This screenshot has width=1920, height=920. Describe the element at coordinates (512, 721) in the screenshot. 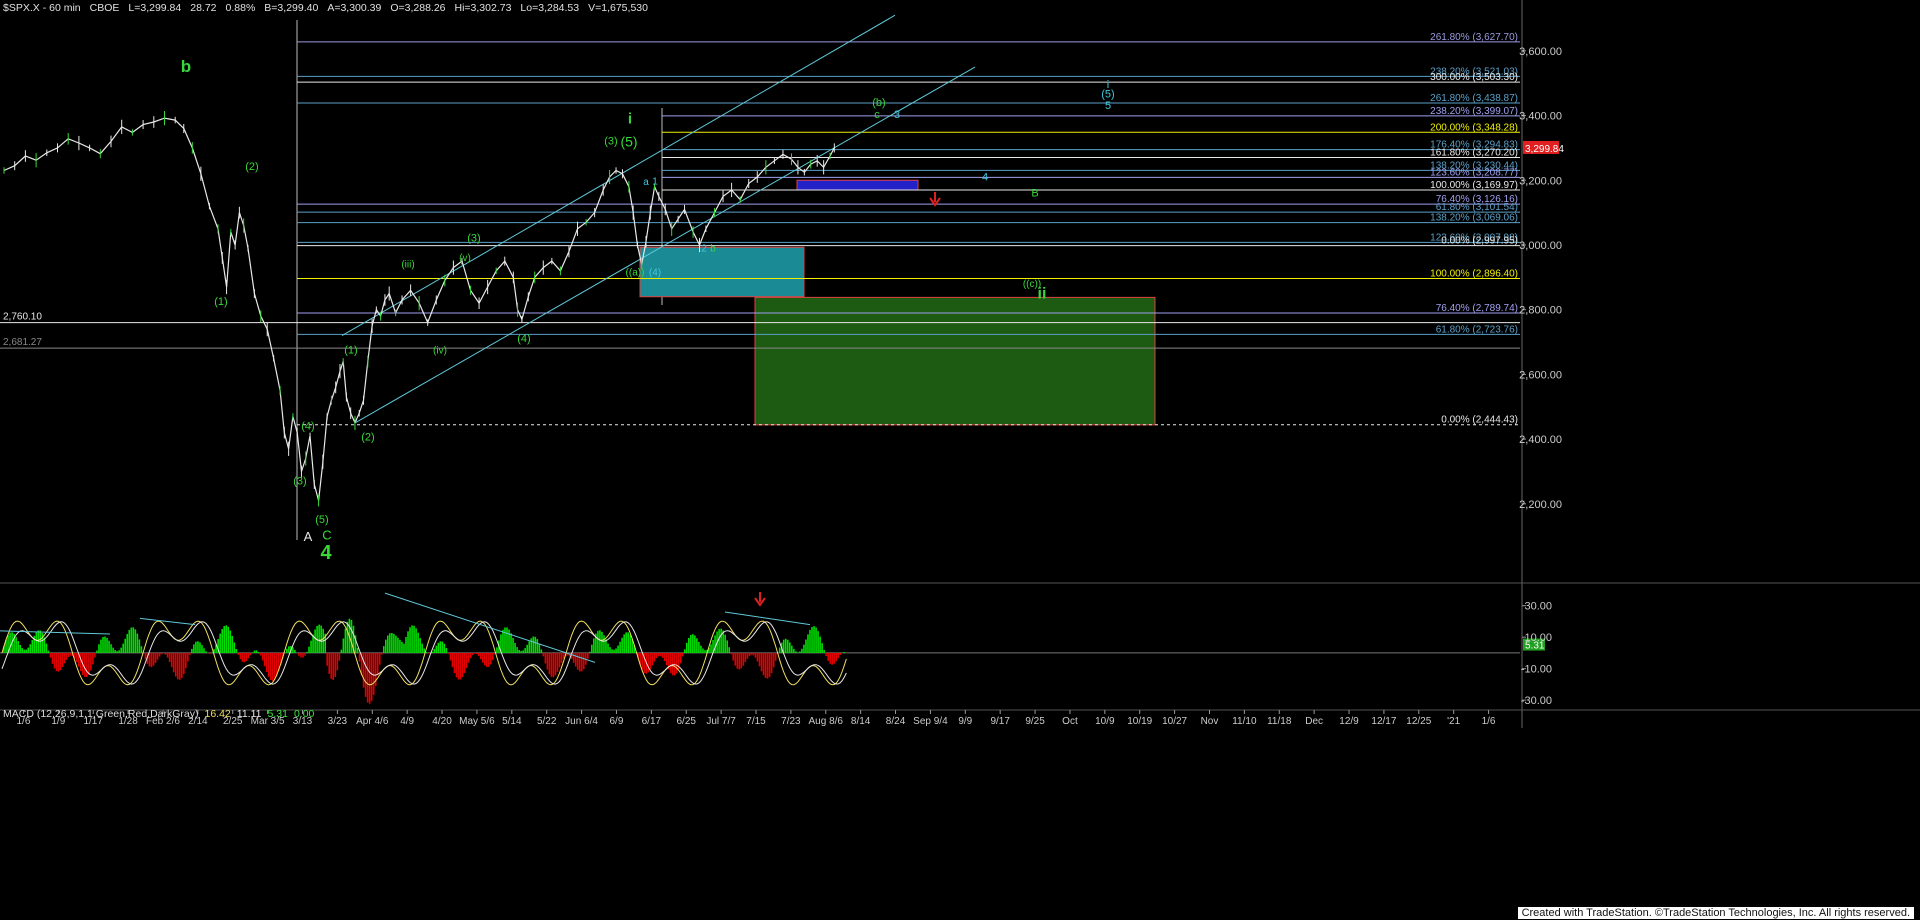

I see `time-tick-label: 5/14` at that location.